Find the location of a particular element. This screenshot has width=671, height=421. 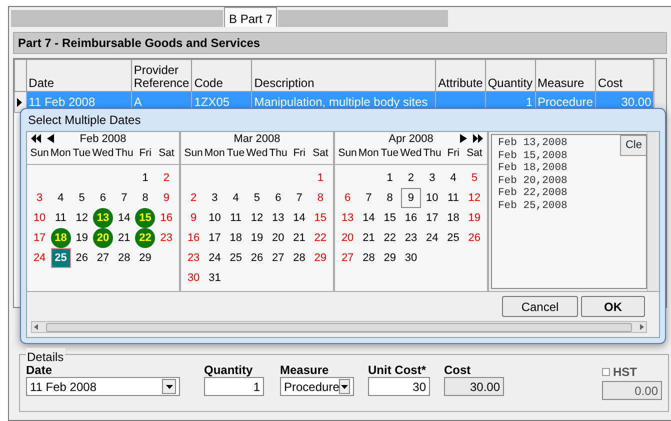

horizontal-scrollbar is located at coordinates (339, 327).